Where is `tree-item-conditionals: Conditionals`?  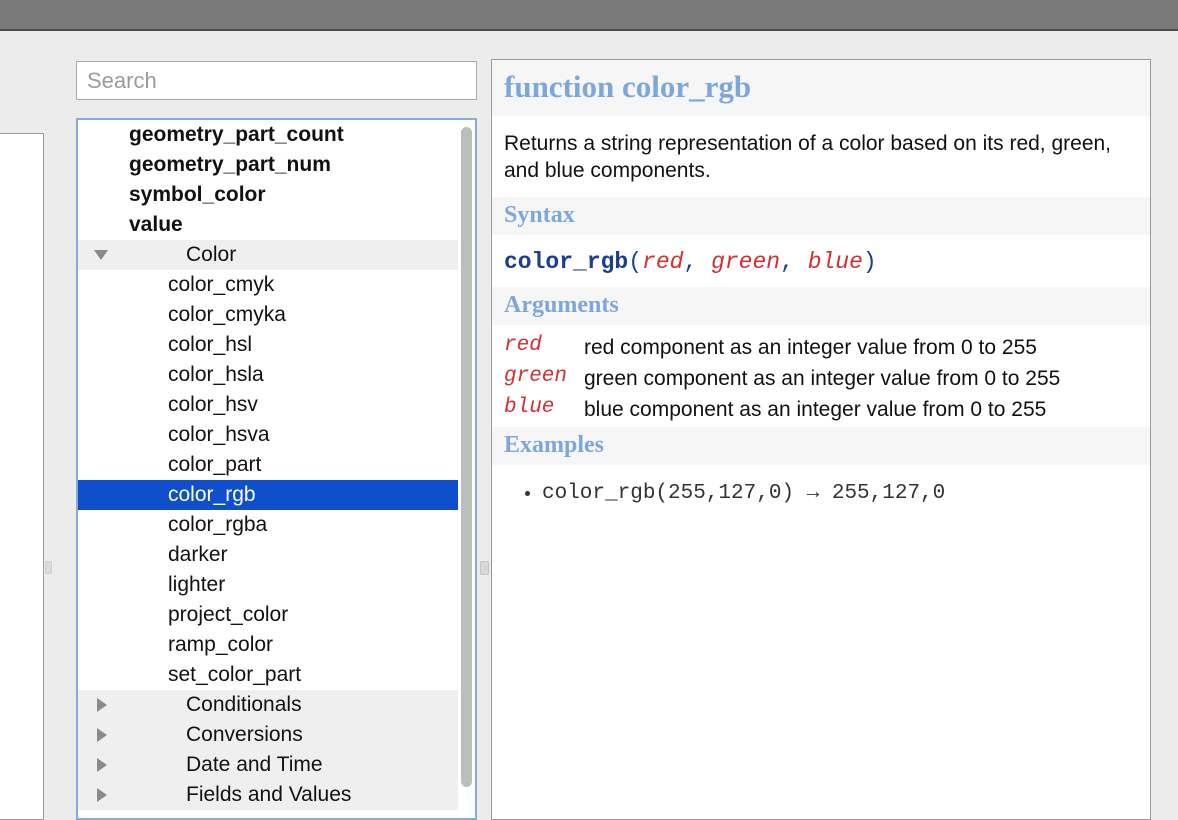 tree-item-conditionals: Conditionals is located at coordinates (268, 705).